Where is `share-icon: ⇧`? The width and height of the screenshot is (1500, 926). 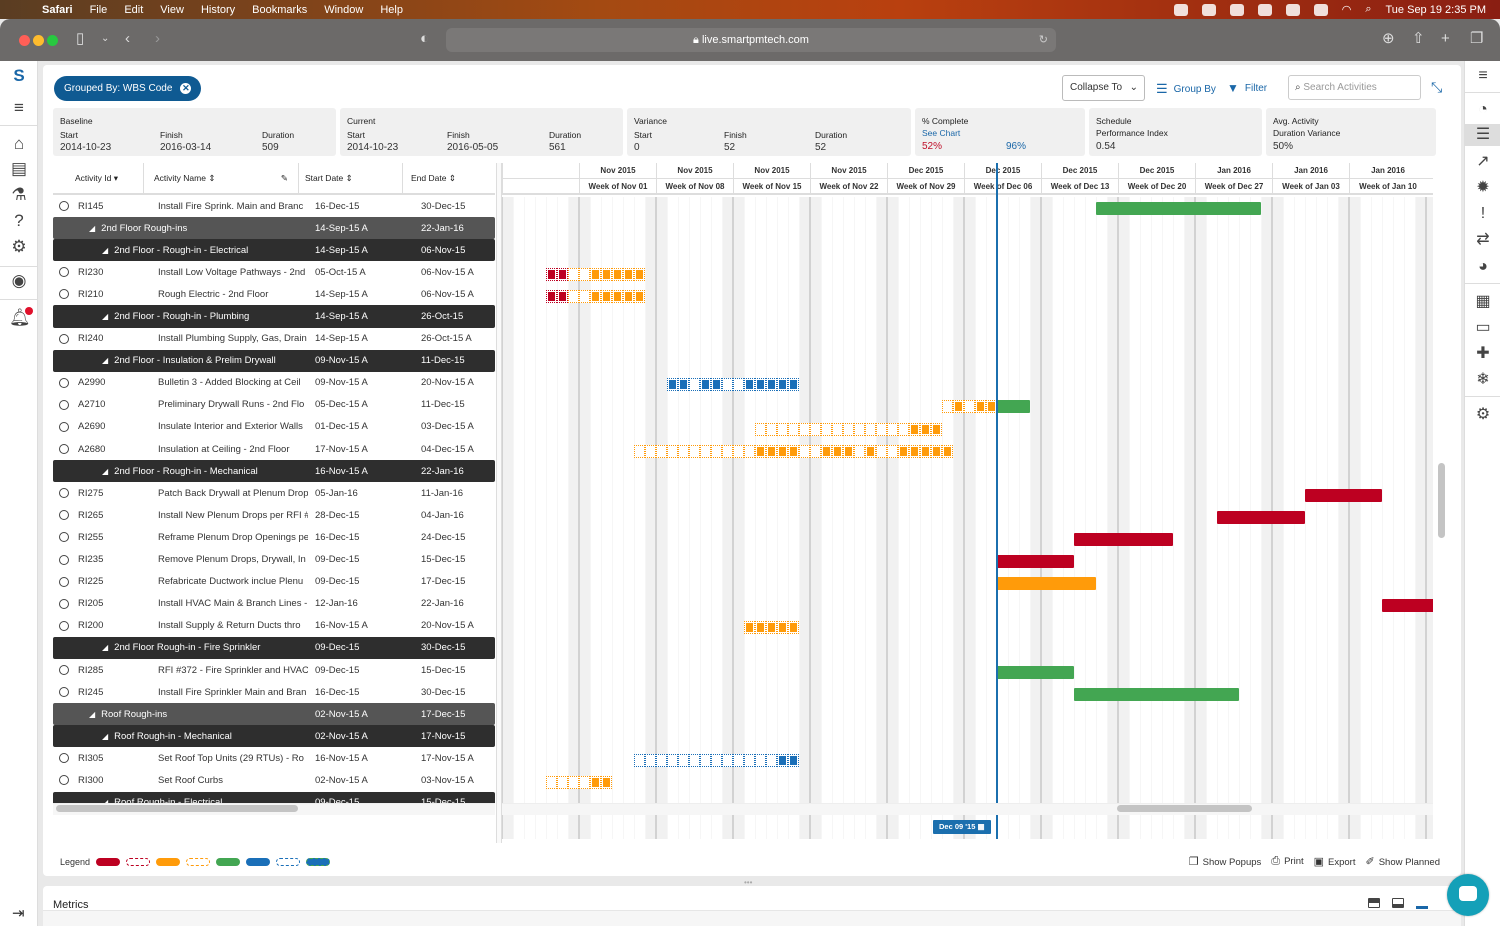 share-icon: ⇧ is located at coordinates (1418, 39).